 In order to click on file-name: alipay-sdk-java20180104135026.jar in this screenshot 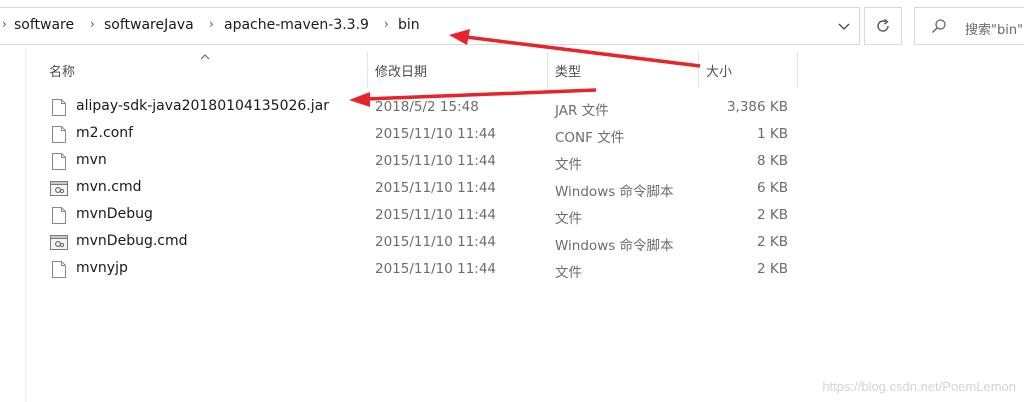, I will do `click(202, 106)`.